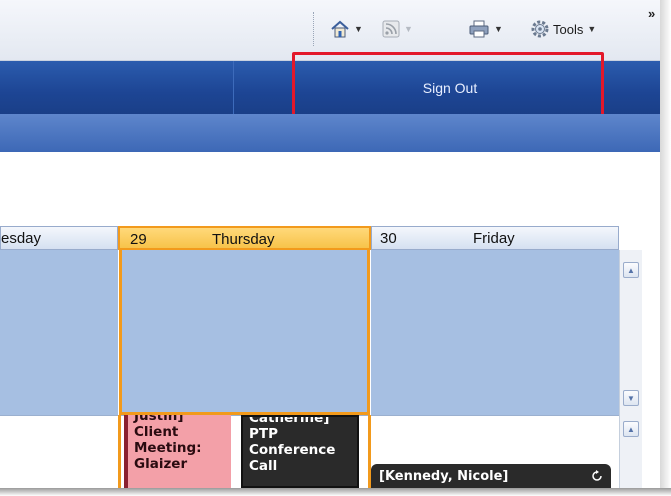 The width and height of the screenshot is (671, 496). Describe the element at coordinates (263, 466) in the screenshot. I see `appointment-line: Call` at that location.